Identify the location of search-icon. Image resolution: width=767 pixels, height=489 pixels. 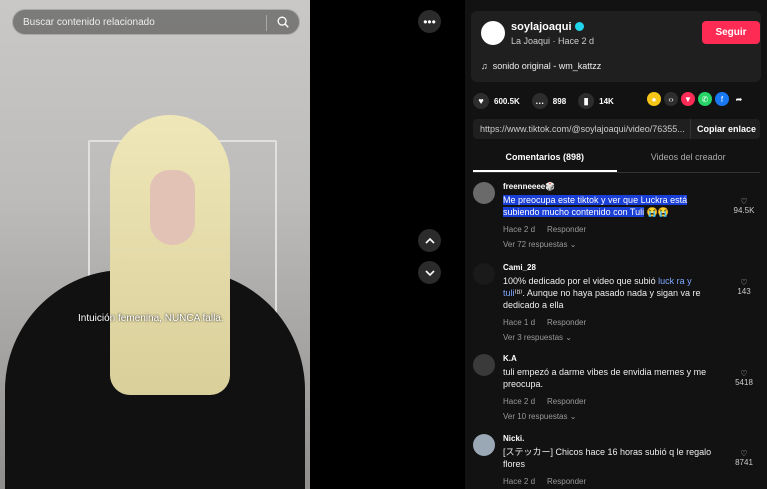
(283, 22).